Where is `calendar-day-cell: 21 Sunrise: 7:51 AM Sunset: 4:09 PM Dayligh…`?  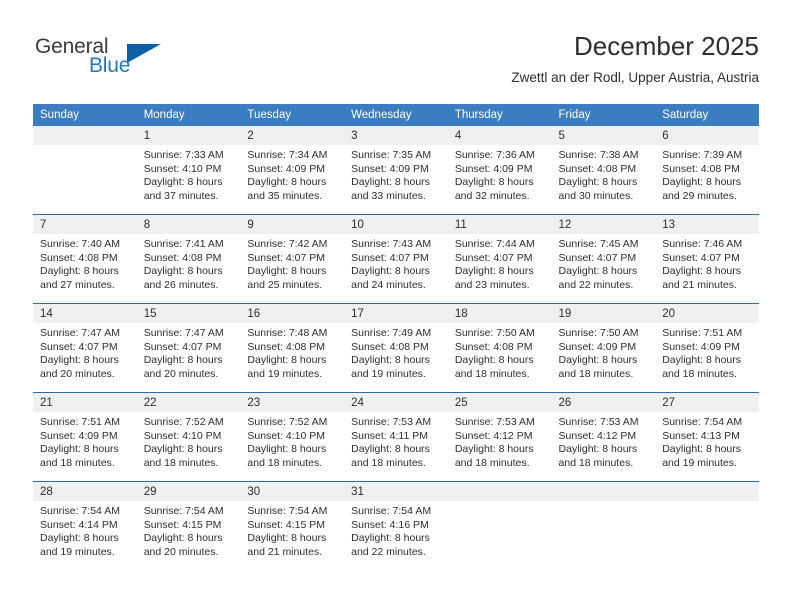
calendar-day-cell: 21 Sunrise: 7:51 AM Sunset: 4:09 PM Dayligh… is located at coordinates (85, 437).